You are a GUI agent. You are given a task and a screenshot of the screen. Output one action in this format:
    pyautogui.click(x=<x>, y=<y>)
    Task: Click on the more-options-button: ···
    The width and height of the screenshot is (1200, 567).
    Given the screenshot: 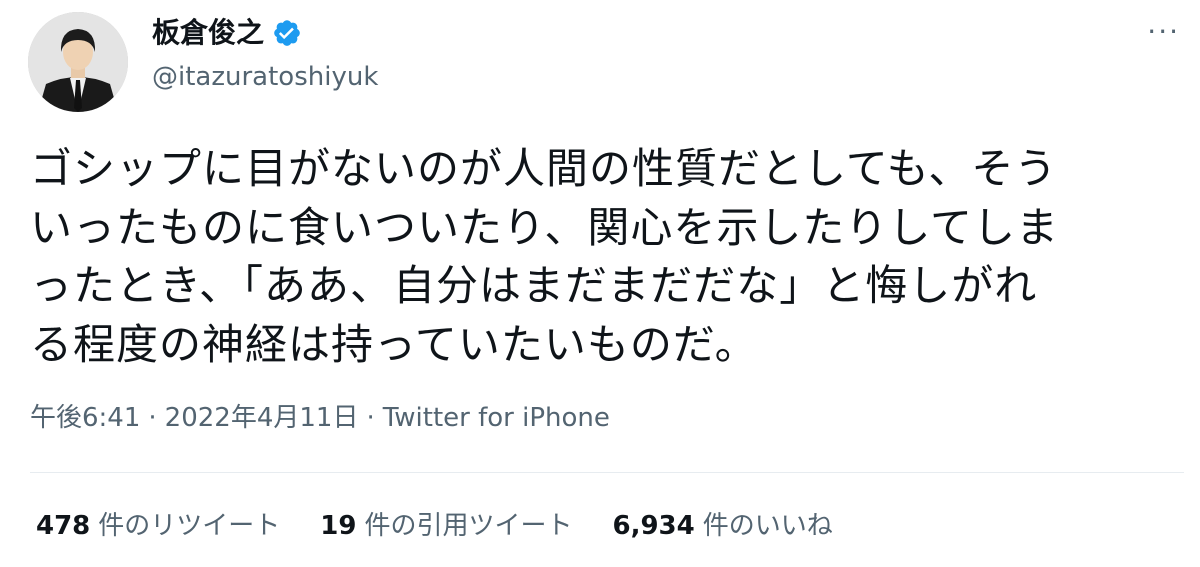 What is the action you would take?
    pyautogui.click(x=1163, y=32)
    